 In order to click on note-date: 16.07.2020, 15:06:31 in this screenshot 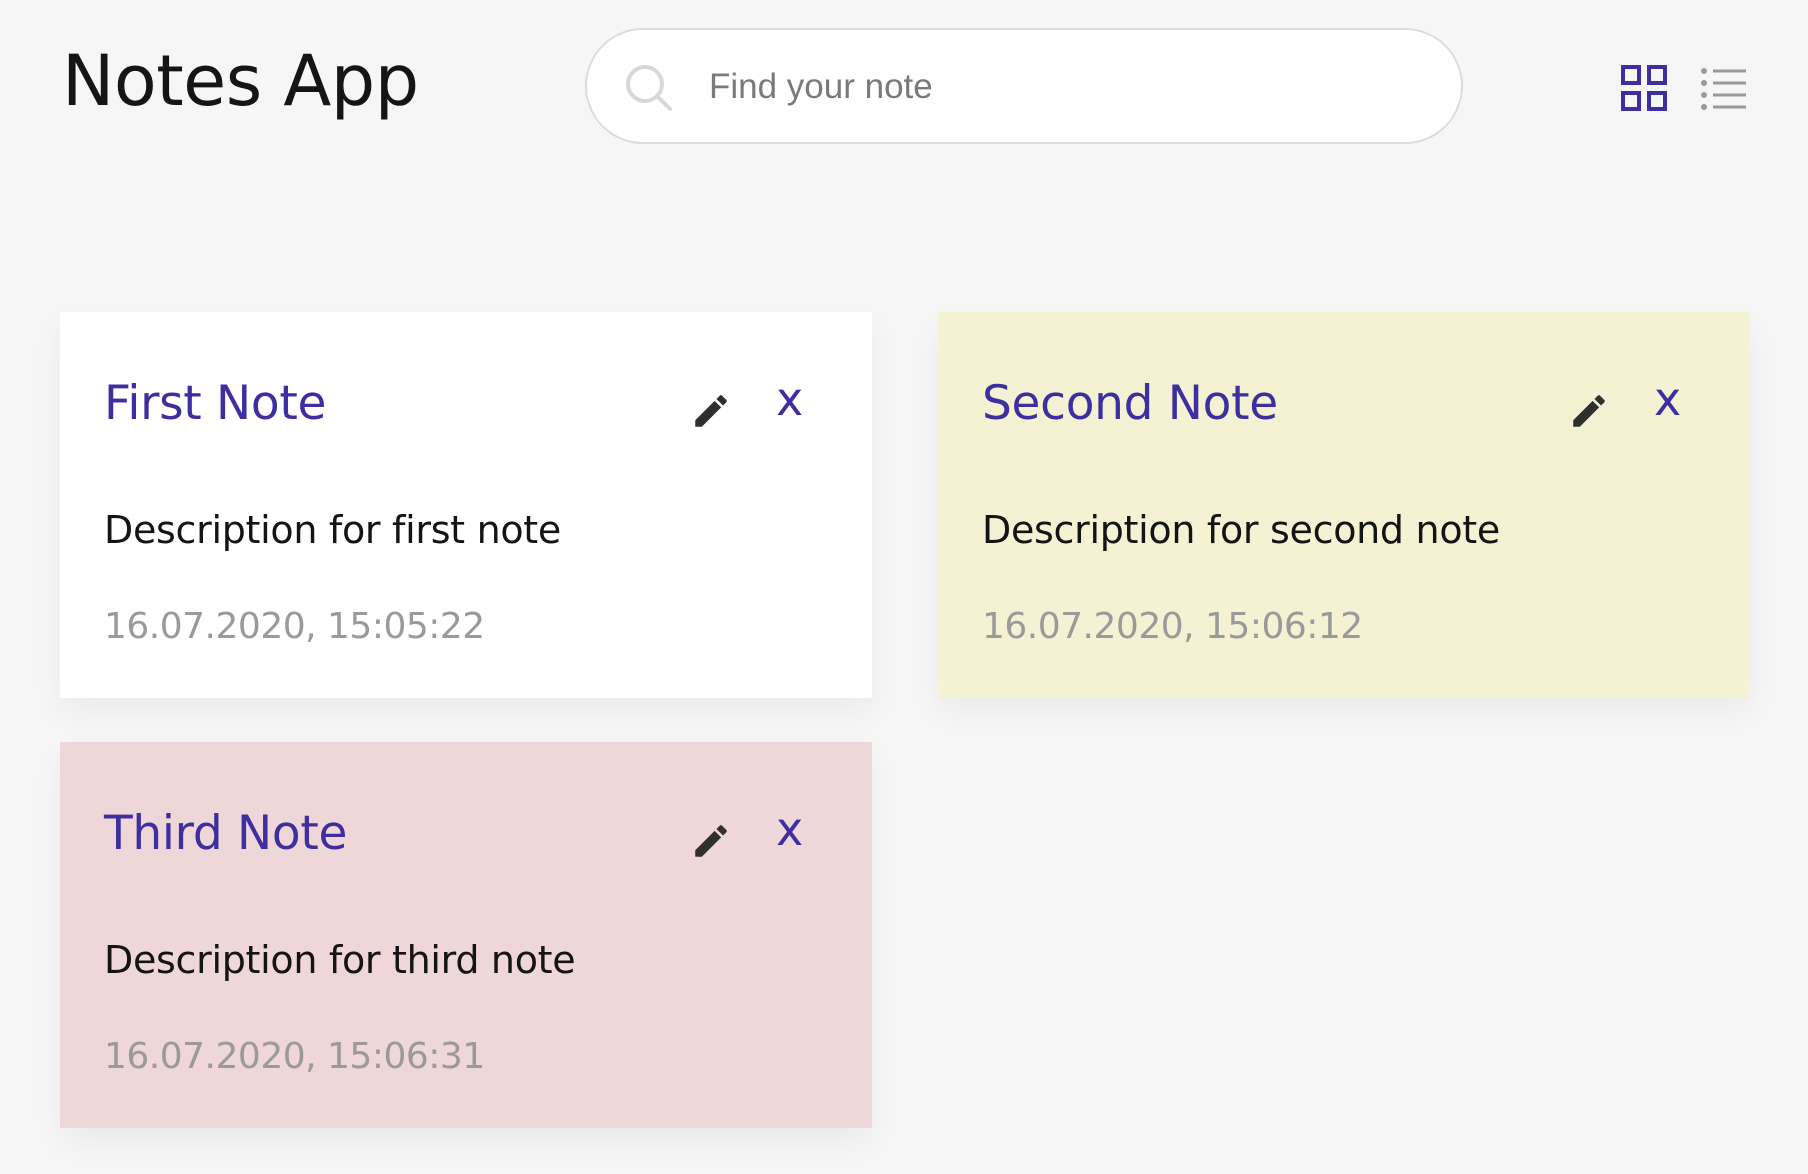, I will do `click(294, 1056)`.